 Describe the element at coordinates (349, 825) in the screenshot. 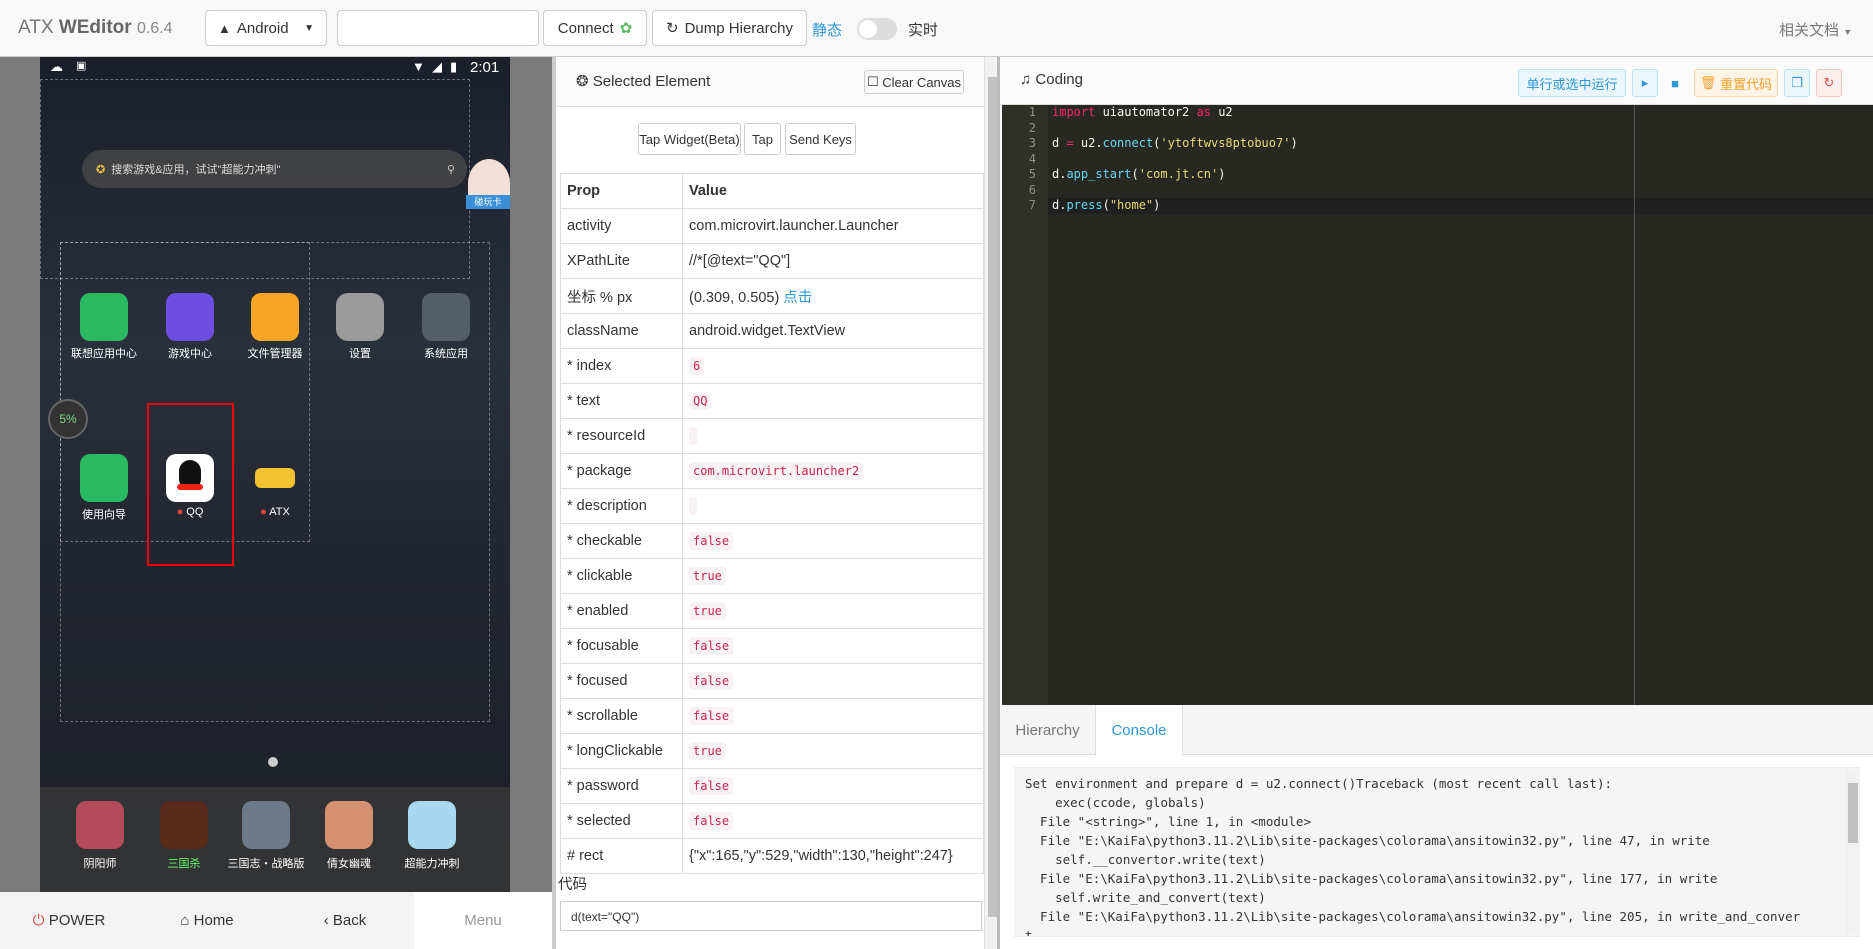

I see `qiannv-icon` at that location.